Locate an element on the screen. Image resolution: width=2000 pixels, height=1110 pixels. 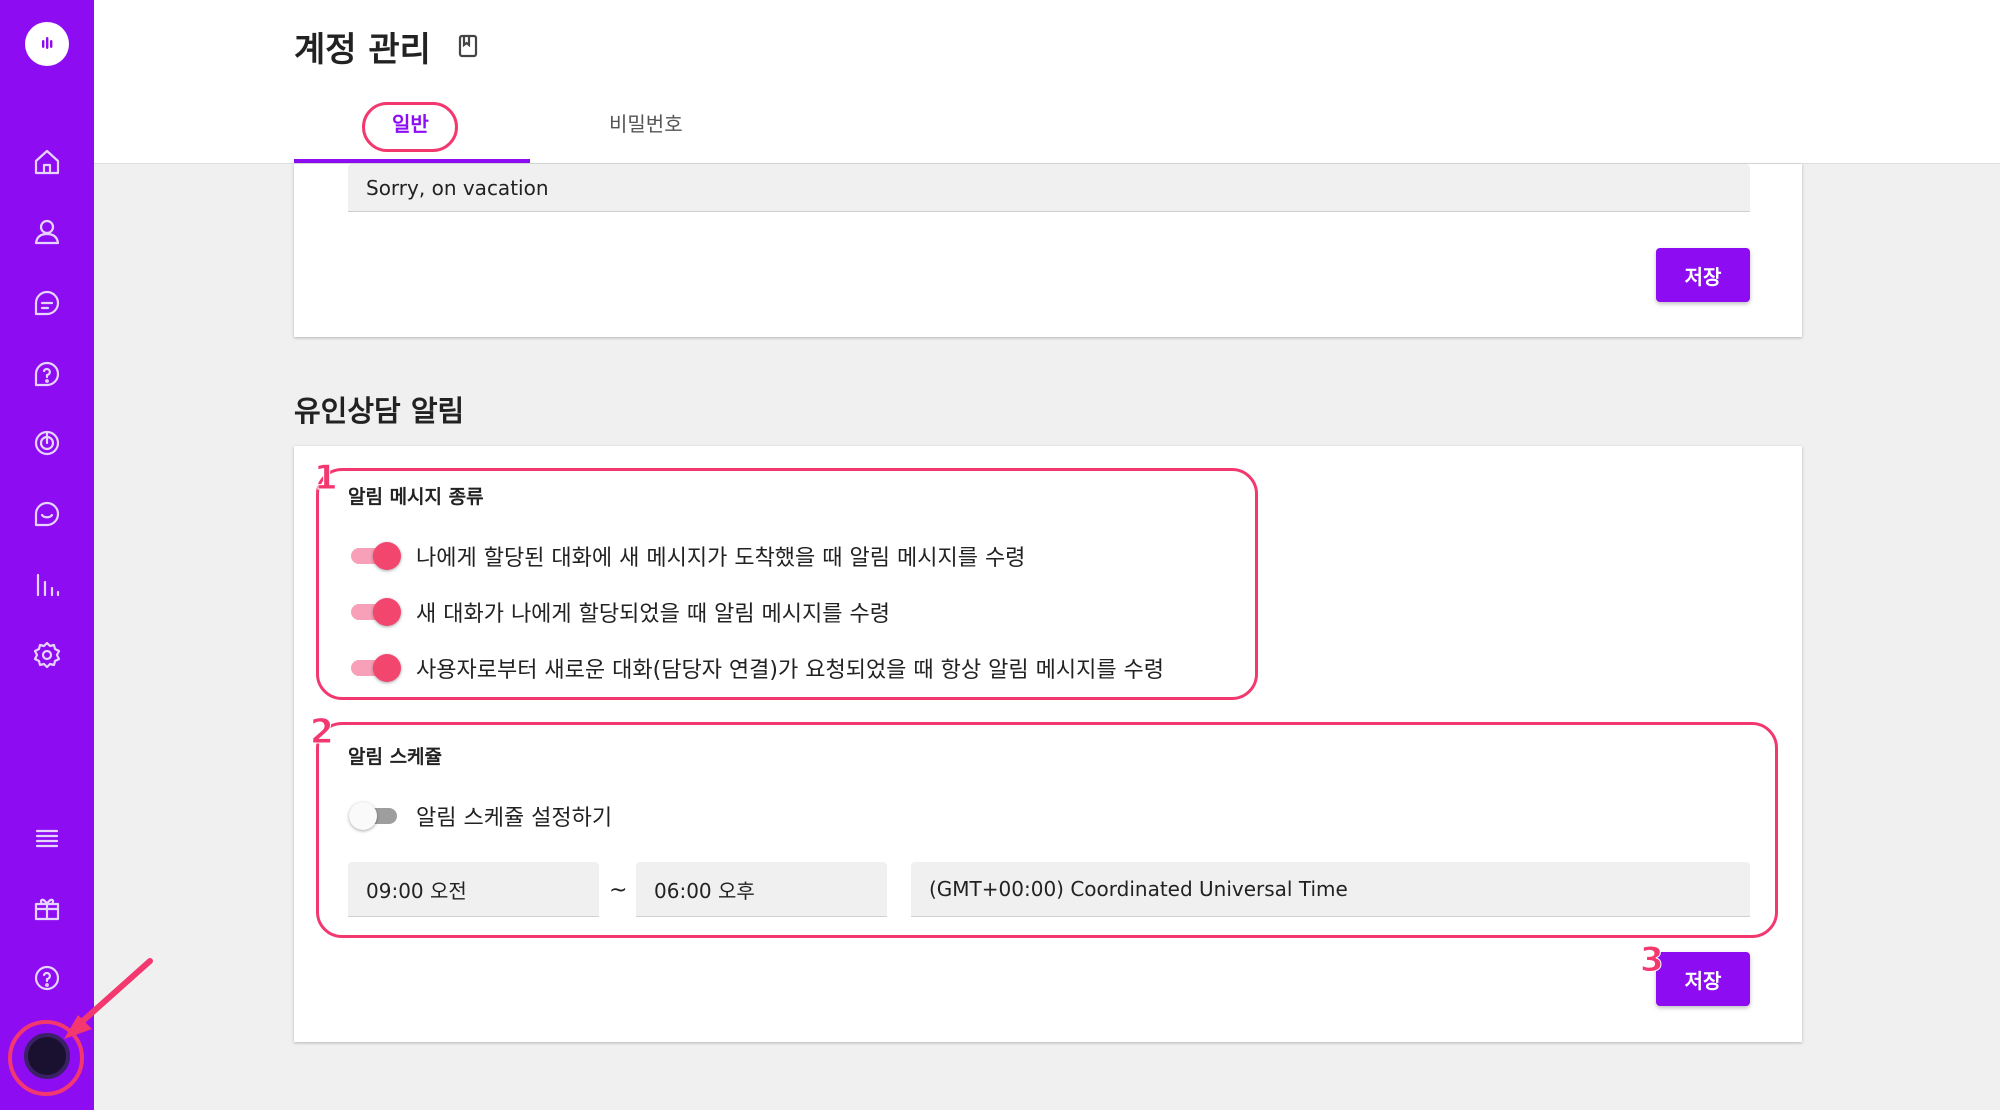
page-title: 계정 관리 is located at coordinates (362, 50).